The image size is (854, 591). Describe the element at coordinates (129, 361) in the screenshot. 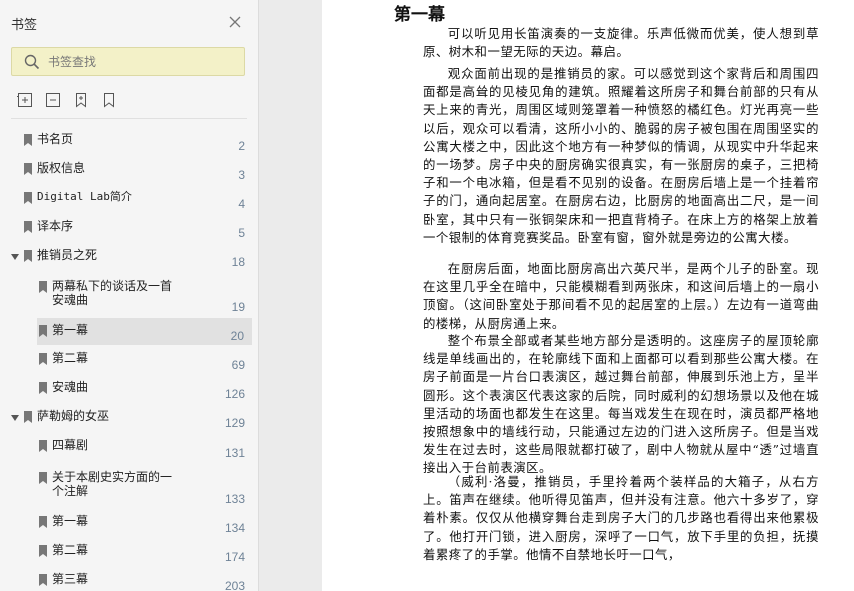

I see `bookmark-item: 第二幕 69` at that location.